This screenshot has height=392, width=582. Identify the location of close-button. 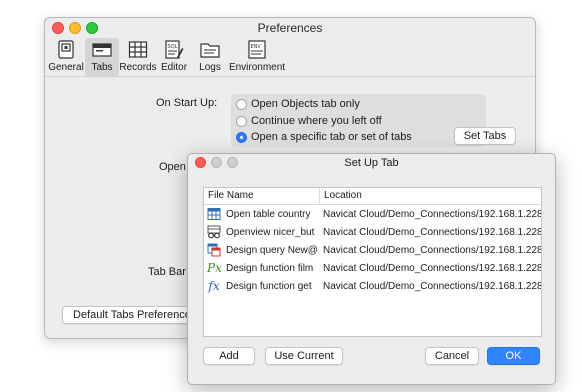
(58, 28).